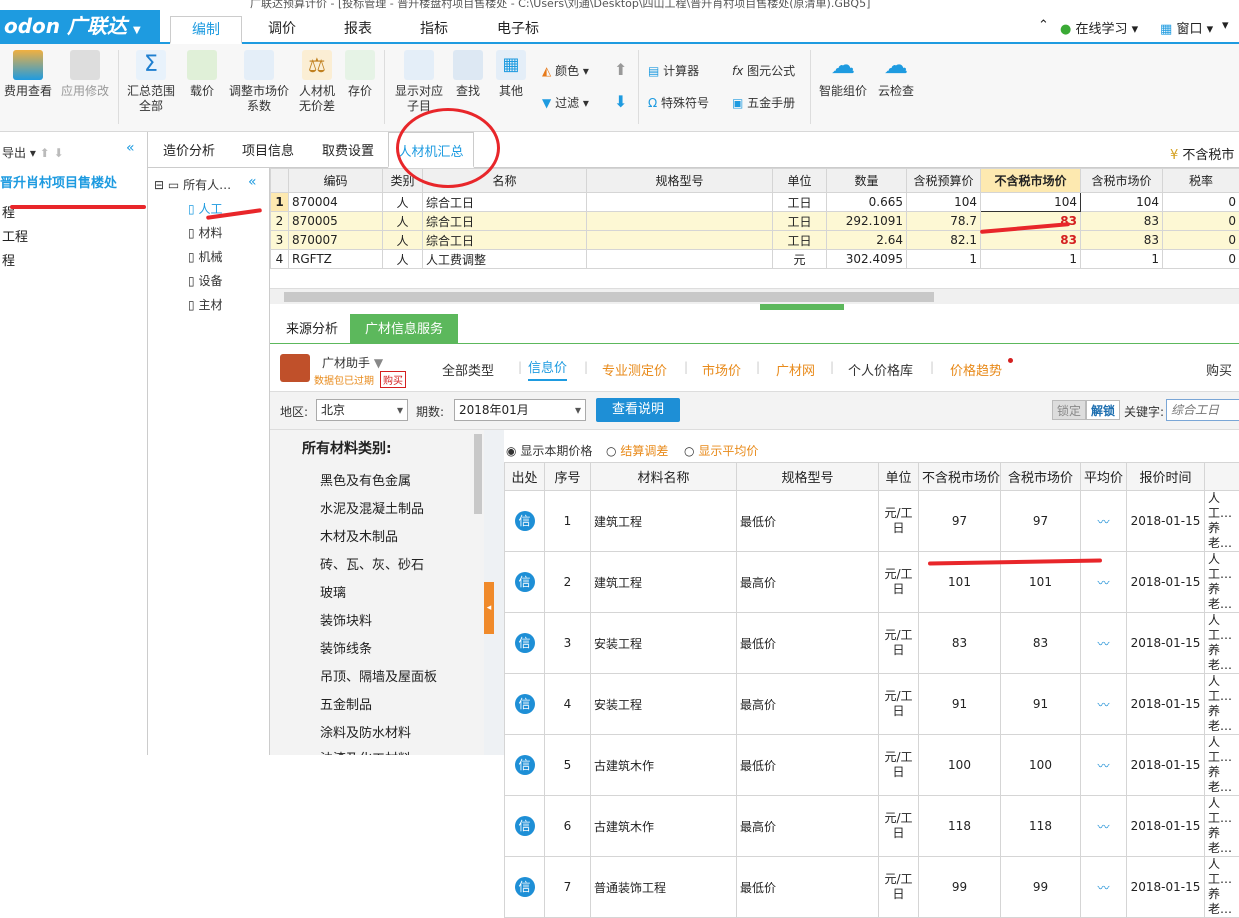  Describe the element at coordinates (1225, 25) in the screenshot. I see `menu-more: ▾` at that location.